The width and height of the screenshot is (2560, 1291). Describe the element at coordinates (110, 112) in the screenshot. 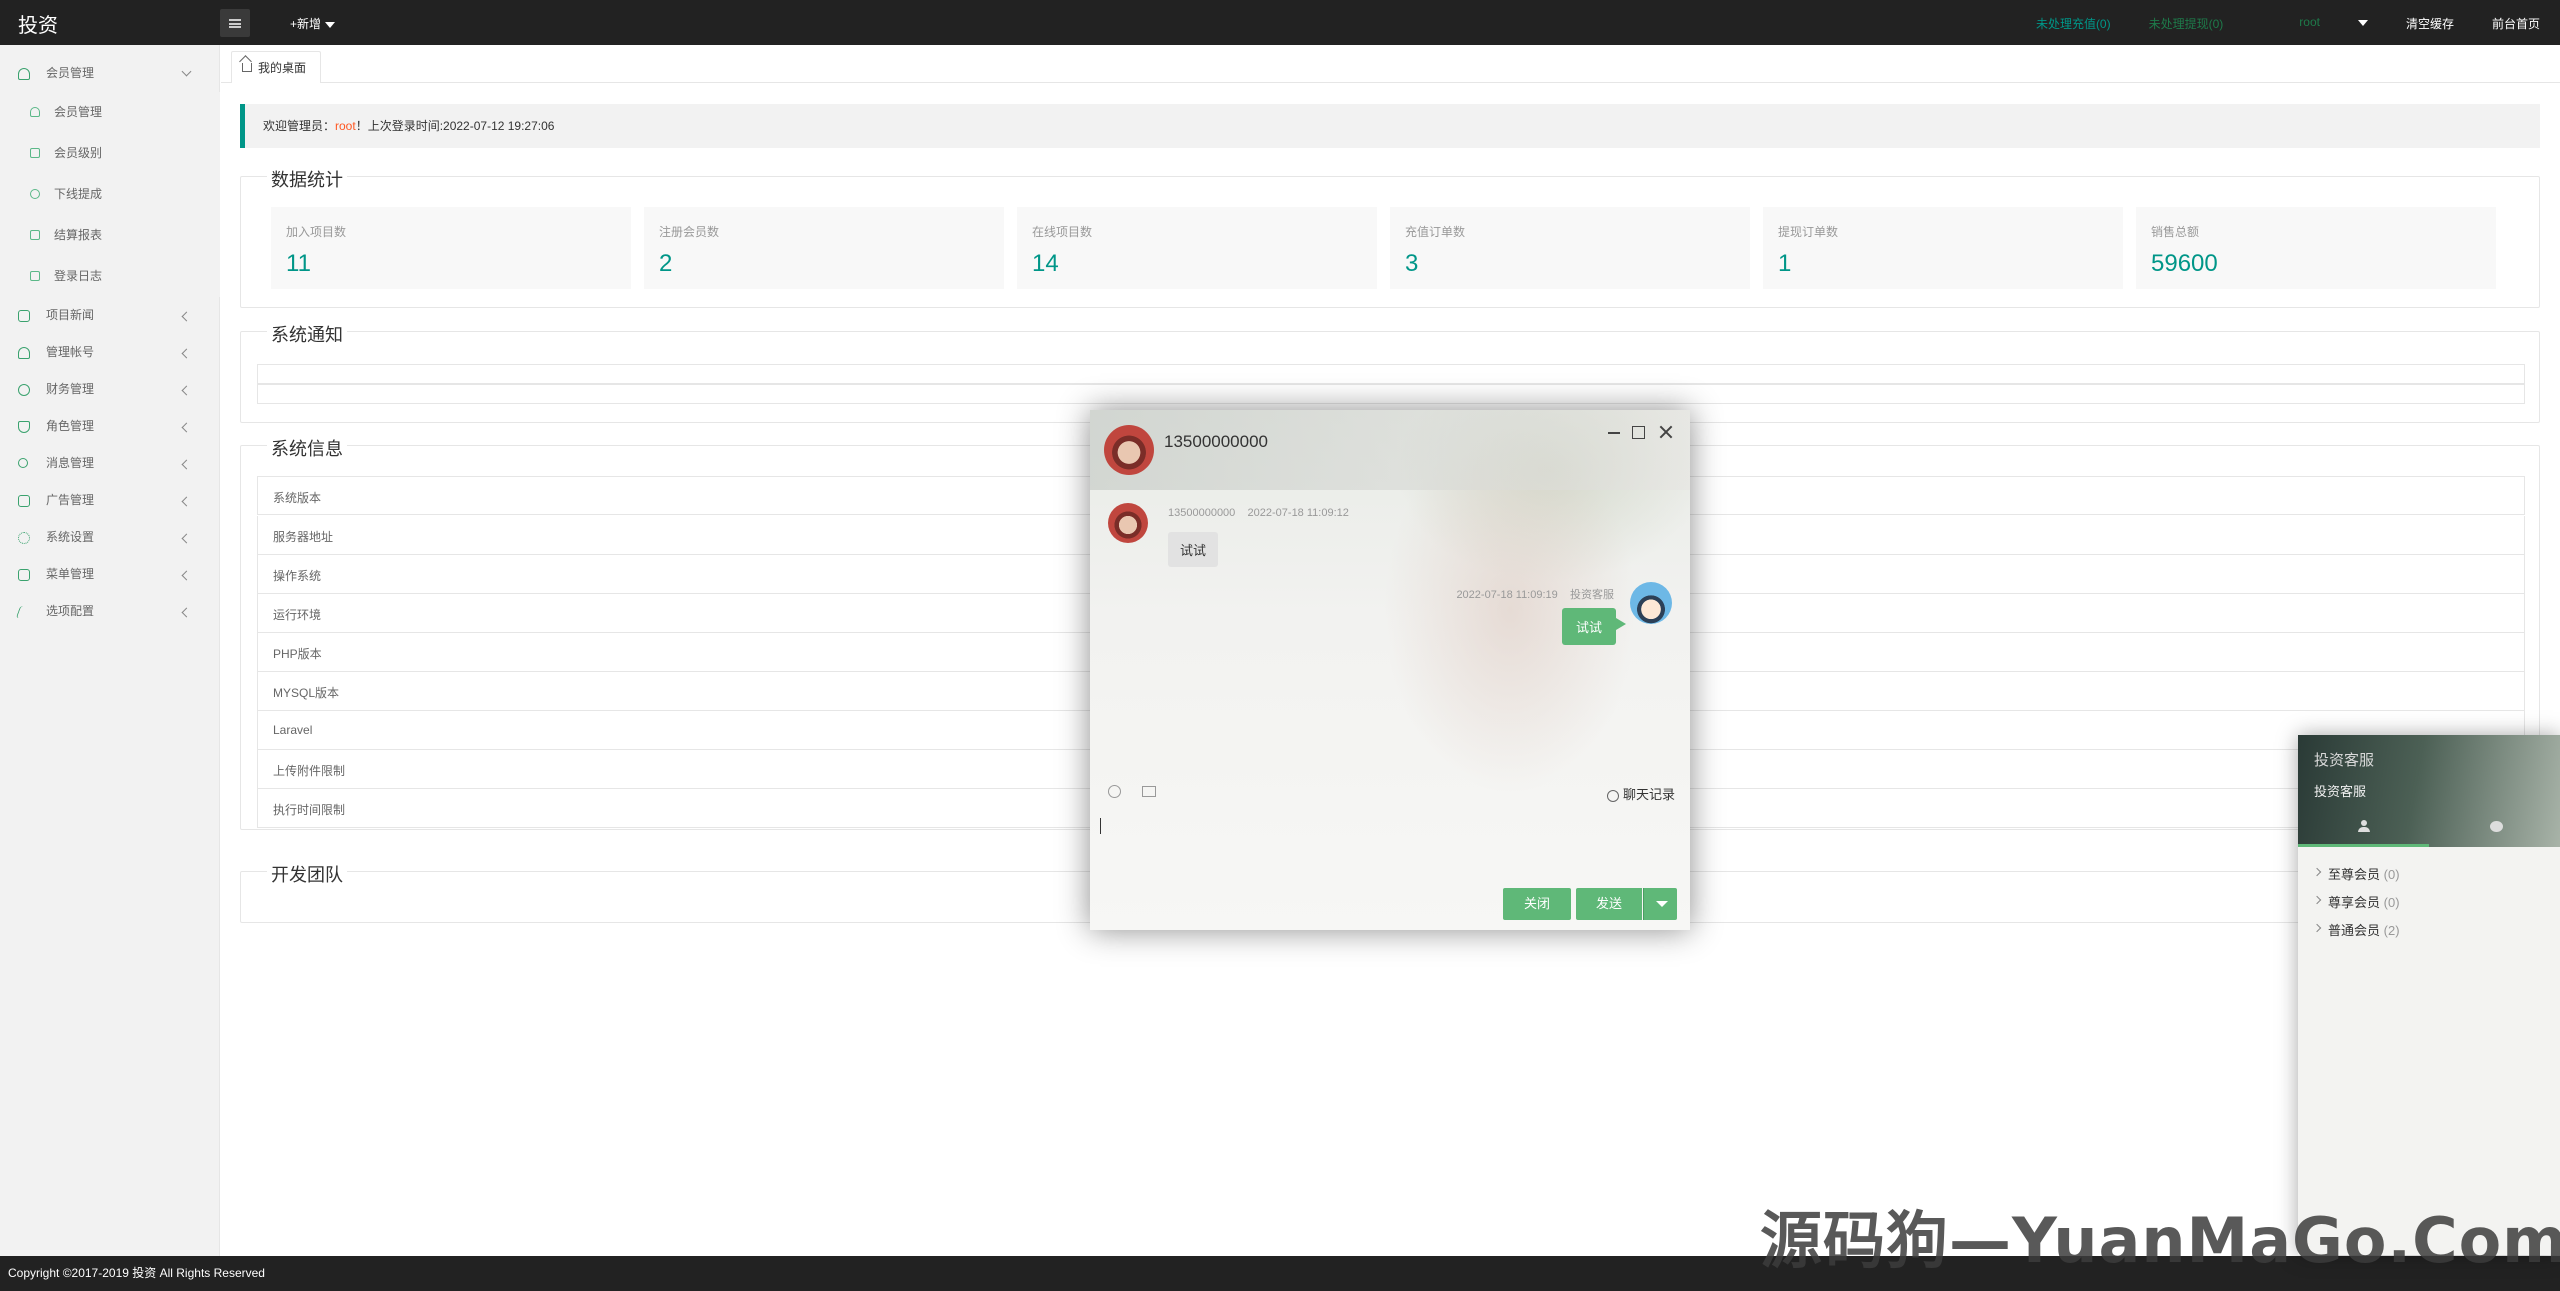

I see `sidebar-item-member-manage: 会员管理` at that location.